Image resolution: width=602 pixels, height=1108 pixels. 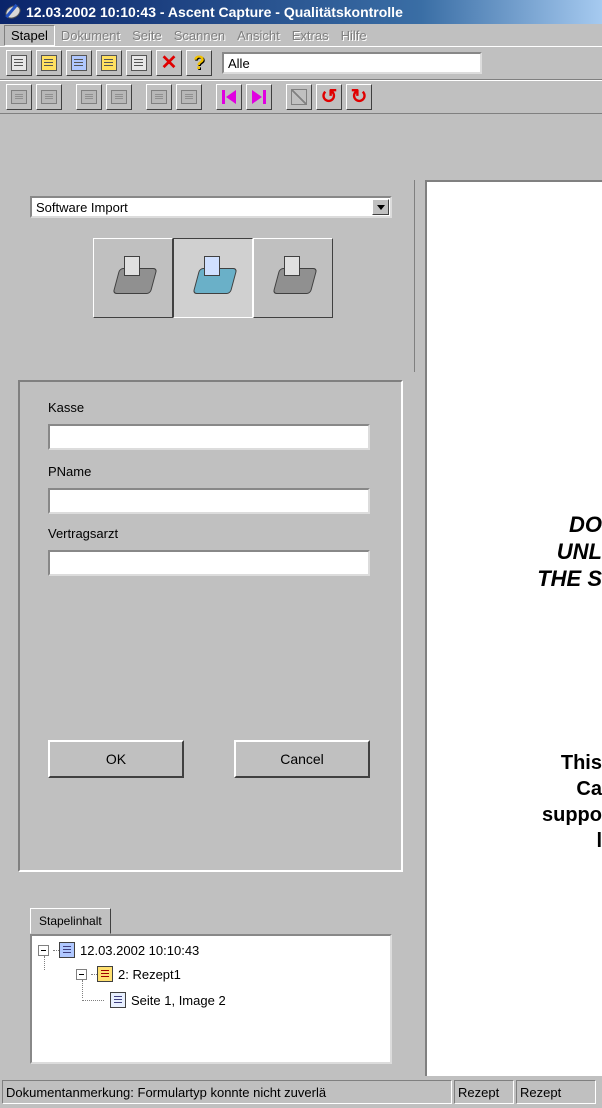 I want to click on open-batch-button, so click(x=49, y=63).